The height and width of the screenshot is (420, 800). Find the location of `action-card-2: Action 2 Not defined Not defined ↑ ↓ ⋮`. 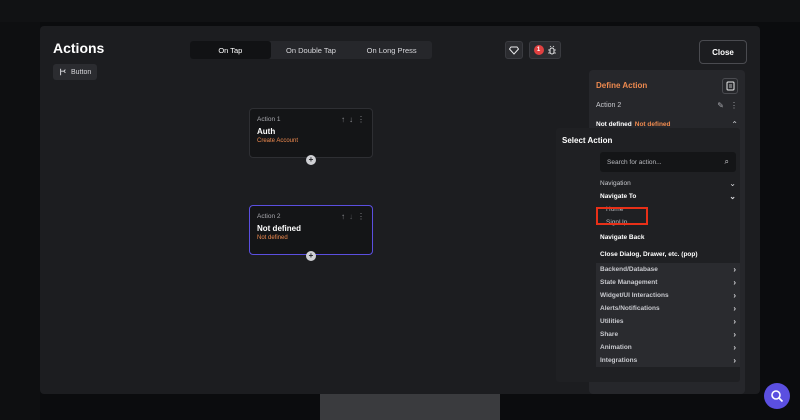

action-card-2: Action 2 Not defined Not defined ↑ ↓ ⋮ is located at coordinates (311, 230).